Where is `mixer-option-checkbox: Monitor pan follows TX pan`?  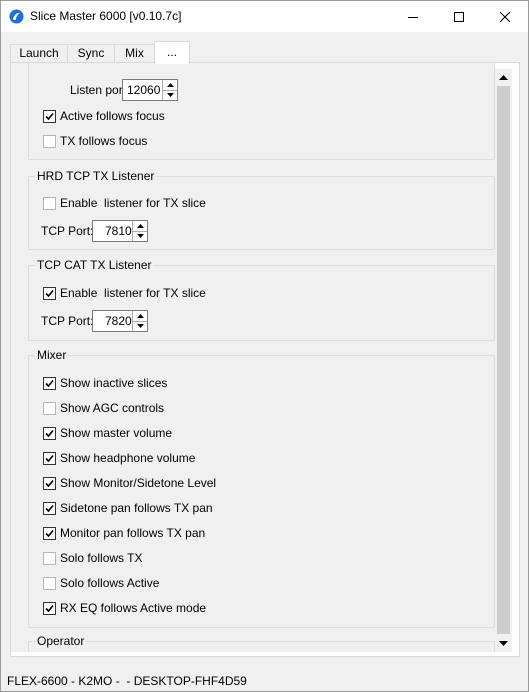
mixer-option-checkbox: Monitor pan follows TX pan is located at coordinates (124, 533).